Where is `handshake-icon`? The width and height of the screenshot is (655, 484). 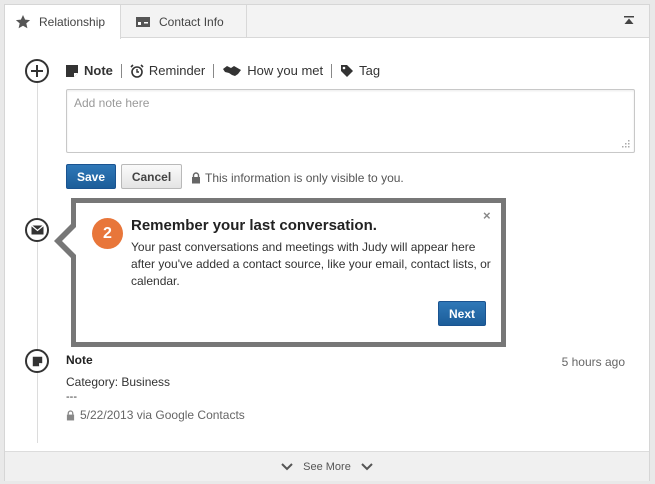 handshake-icon is located at coordinates (232, 70).